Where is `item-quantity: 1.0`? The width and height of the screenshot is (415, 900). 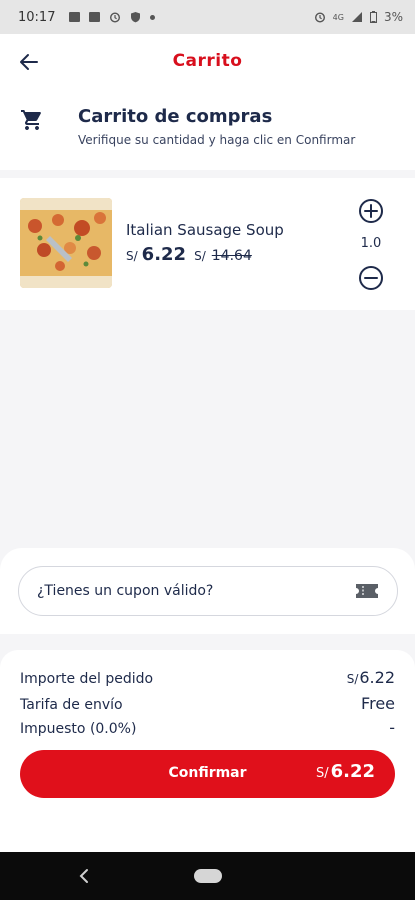 item-quantity: 1.0 is located at coordinates (371, 243).